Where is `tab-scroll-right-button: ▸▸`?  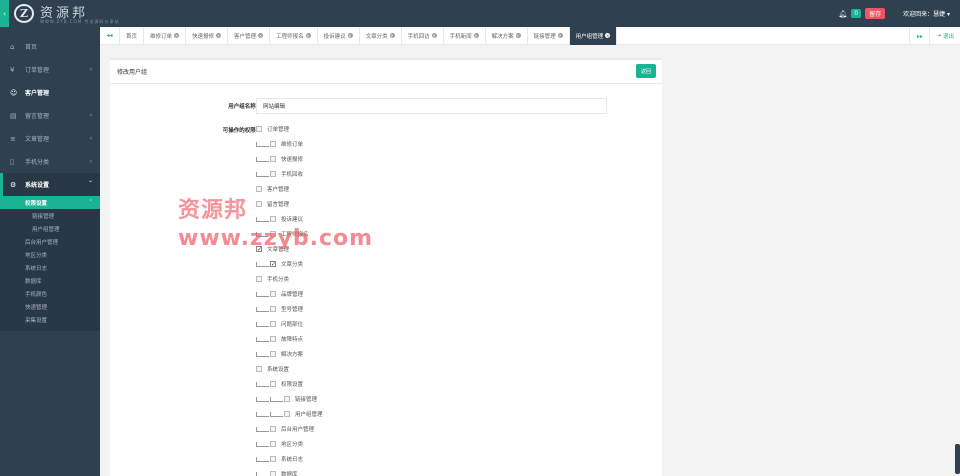 tab-scroll-right-button: ▸▸ is located at coordinates (919, 36).